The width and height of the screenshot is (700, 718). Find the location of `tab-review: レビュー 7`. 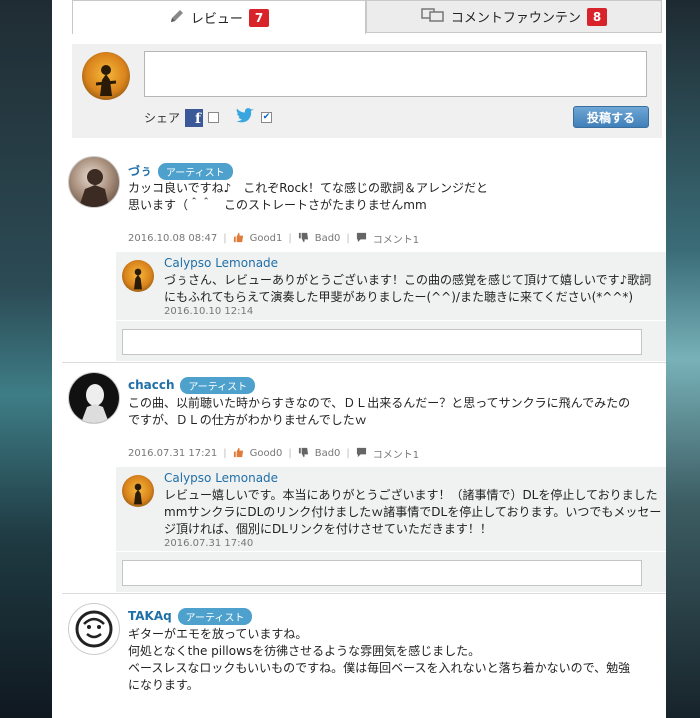

tab-review: レビュー 7 is located at coordinates (219, 17).